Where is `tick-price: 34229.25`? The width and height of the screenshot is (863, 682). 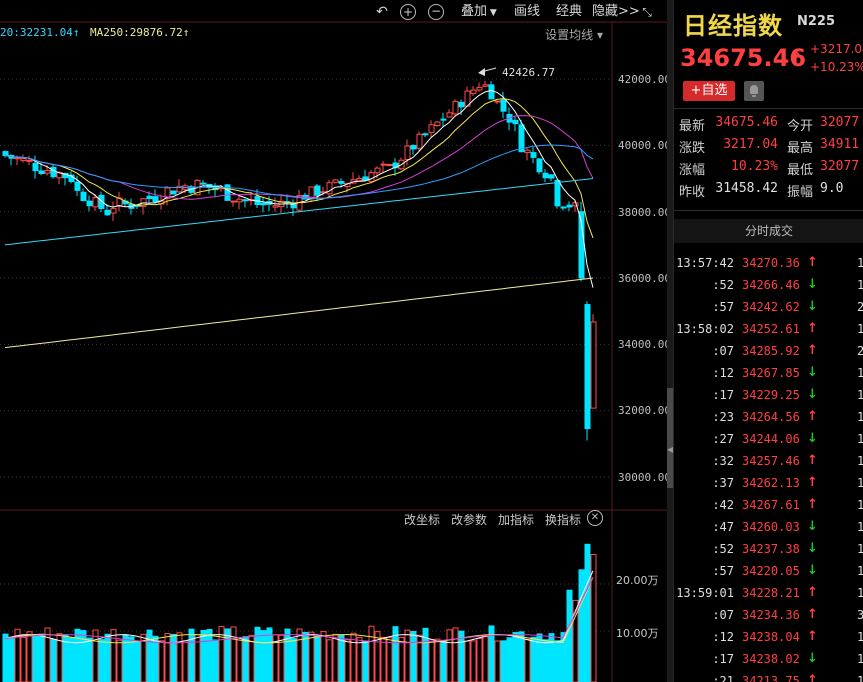 tick-price: 34229.25 is located at coordinates (771, 395).